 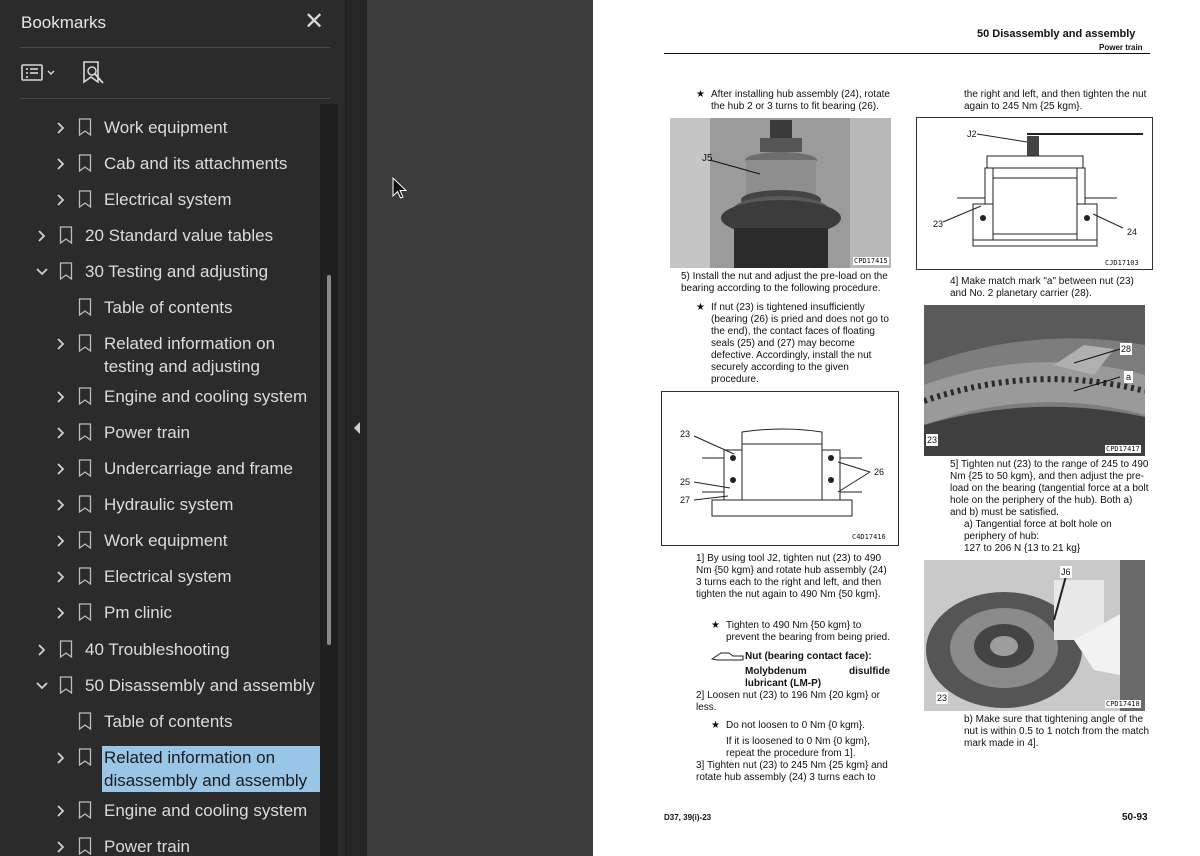 I want to click on bookmark-row: Cab and its attachments, so click(x=160, y=169).